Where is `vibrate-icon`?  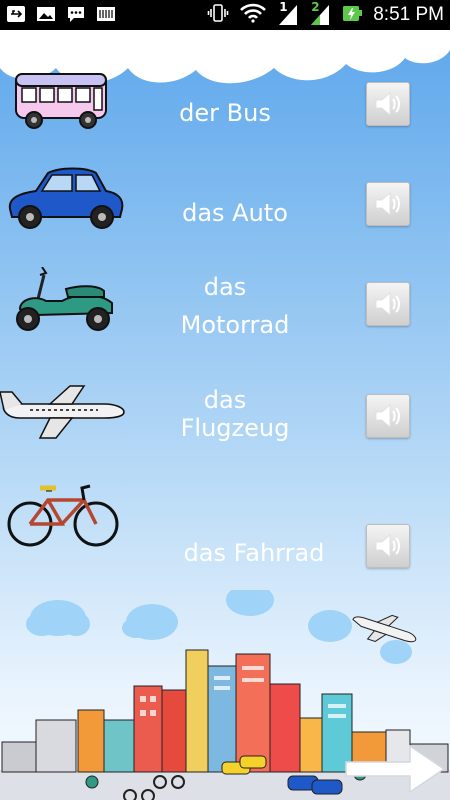 vibrate-icon is located at coordinates (218, 15).